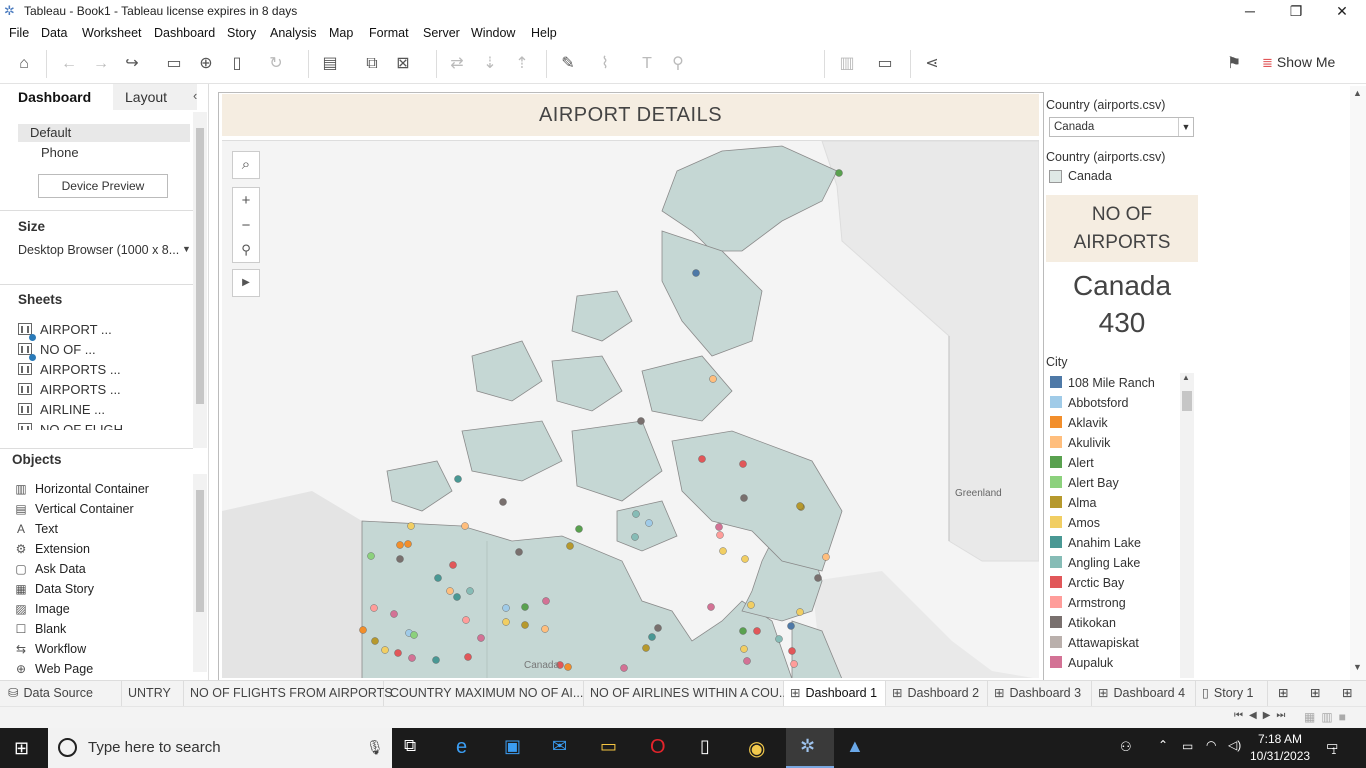  I want to click on microphone-icon: 🎙︎, so click(375, 747).